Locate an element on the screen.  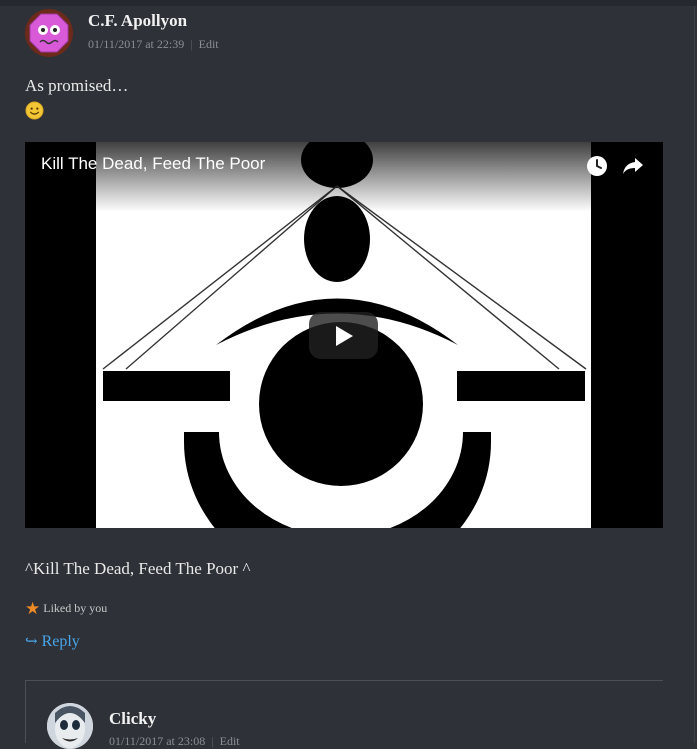
comment-timestamp: 01/11/2017 at 22:39 is located at coordinates (136, 44).